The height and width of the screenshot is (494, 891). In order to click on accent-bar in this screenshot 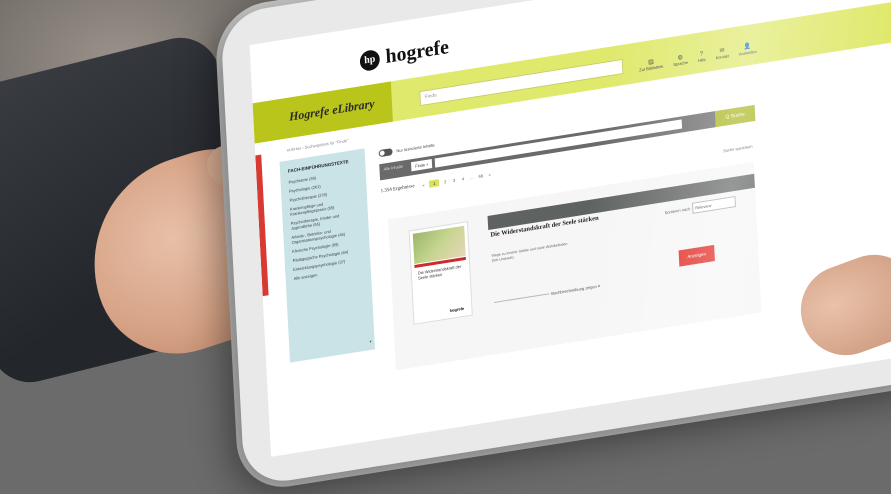, I will do `click(262, 225)`.